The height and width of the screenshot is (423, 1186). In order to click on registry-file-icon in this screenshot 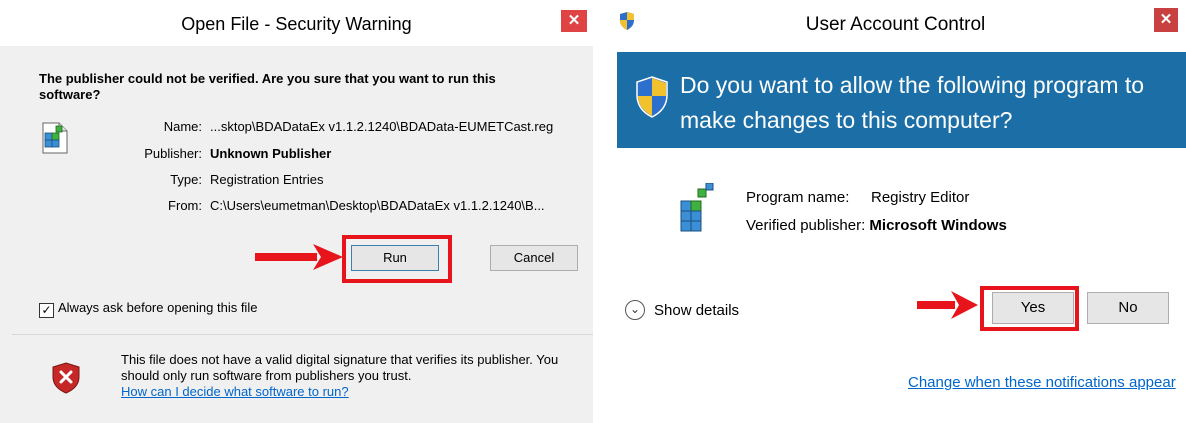, I will do `click(55, 138)`.